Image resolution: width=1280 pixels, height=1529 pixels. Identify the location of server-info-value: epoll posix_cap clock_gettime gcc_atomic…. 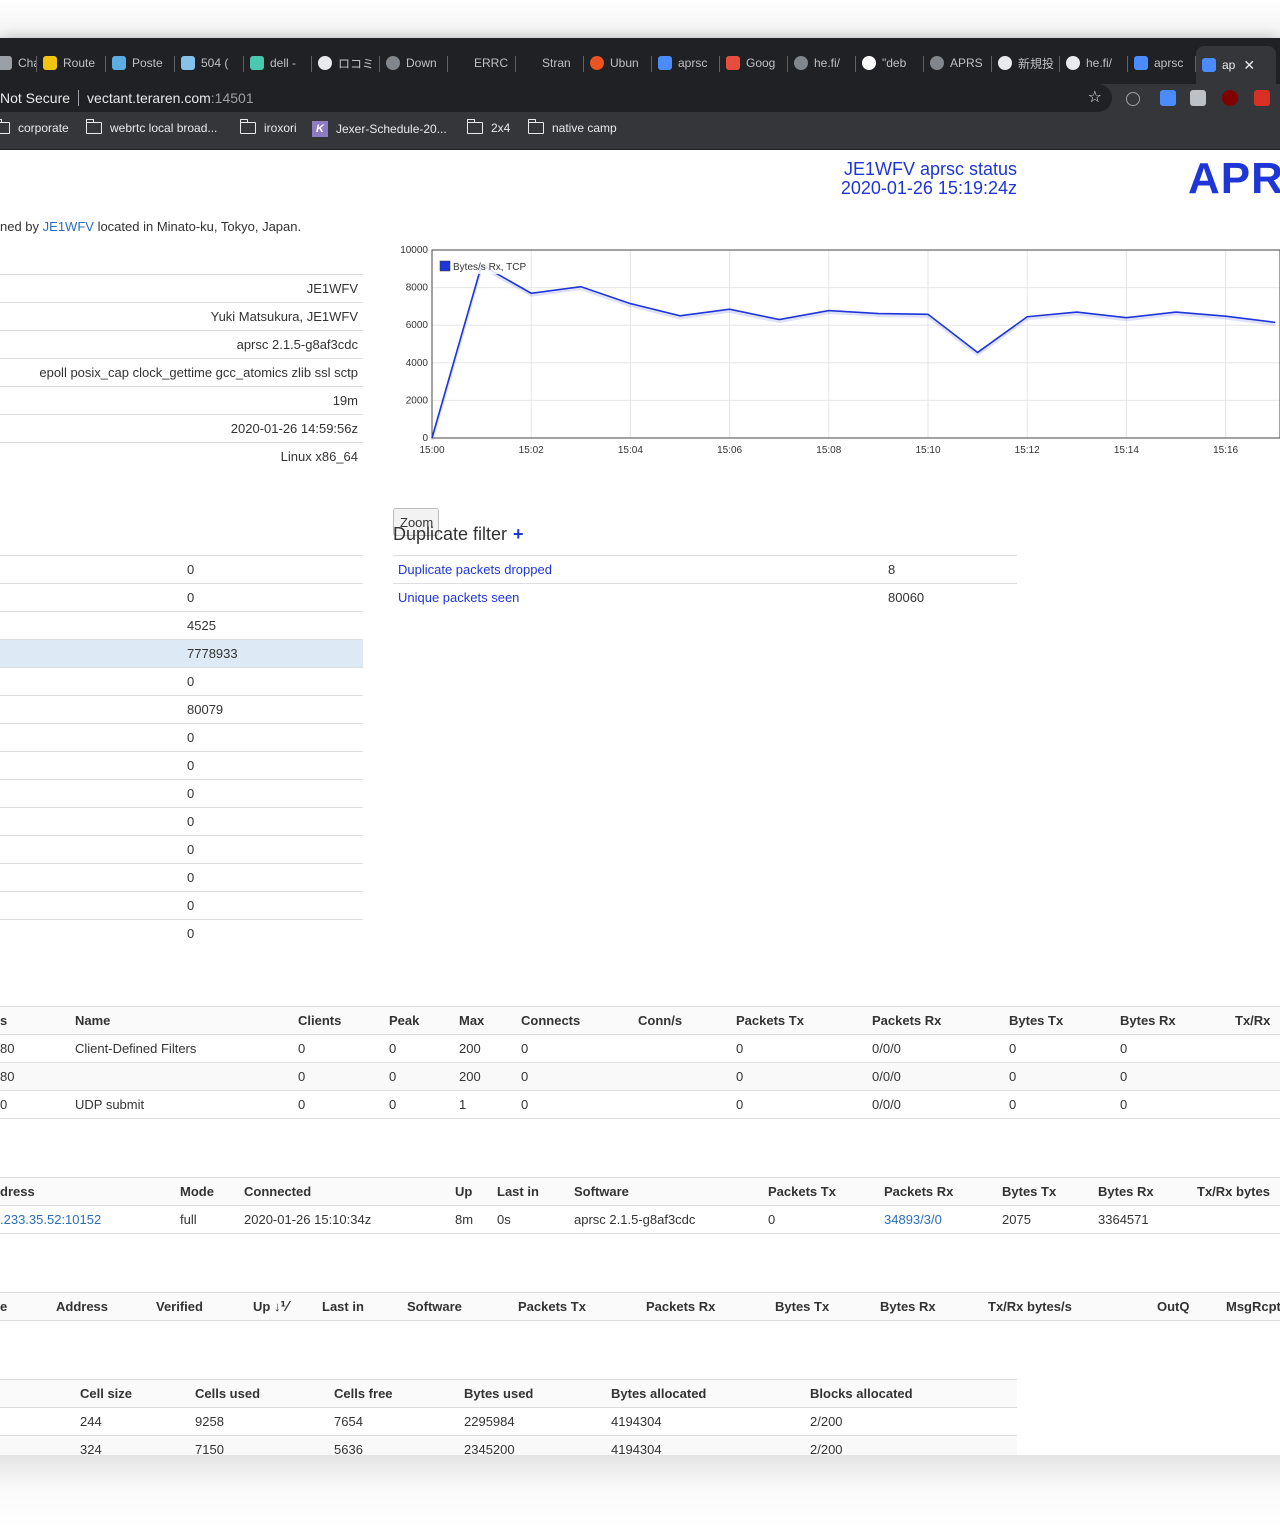
(181, 372).